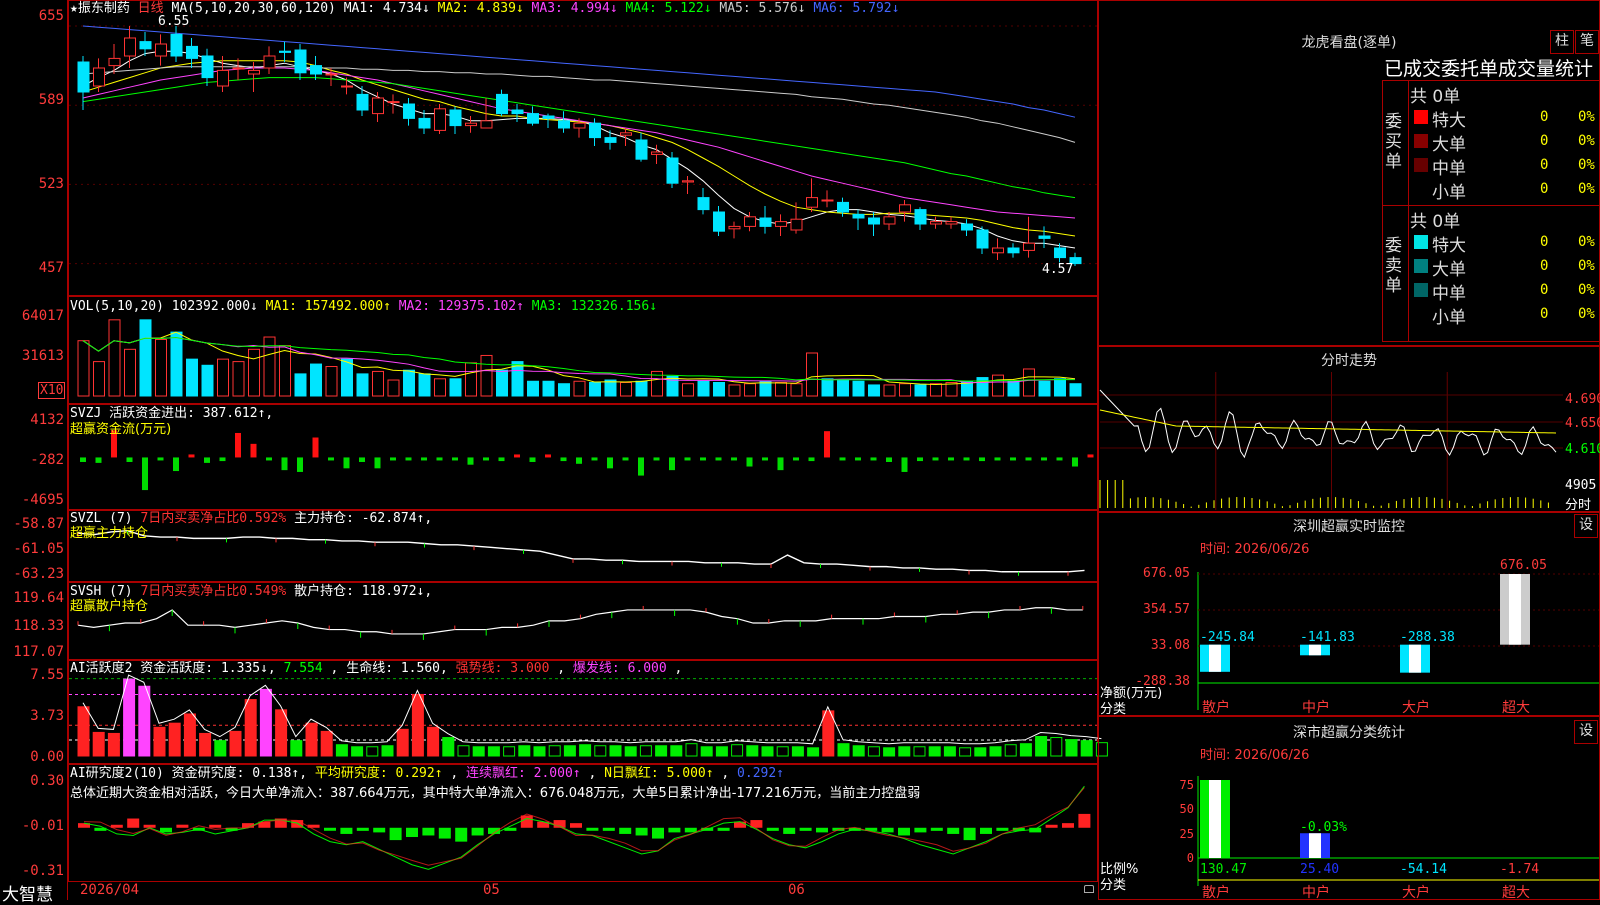 This screenshot has width=1600, height=905. What do you see at coordinates (1449, 270) in the screenshot?
I see `order-size-label: 大单` at bounding box center [1449, 270].